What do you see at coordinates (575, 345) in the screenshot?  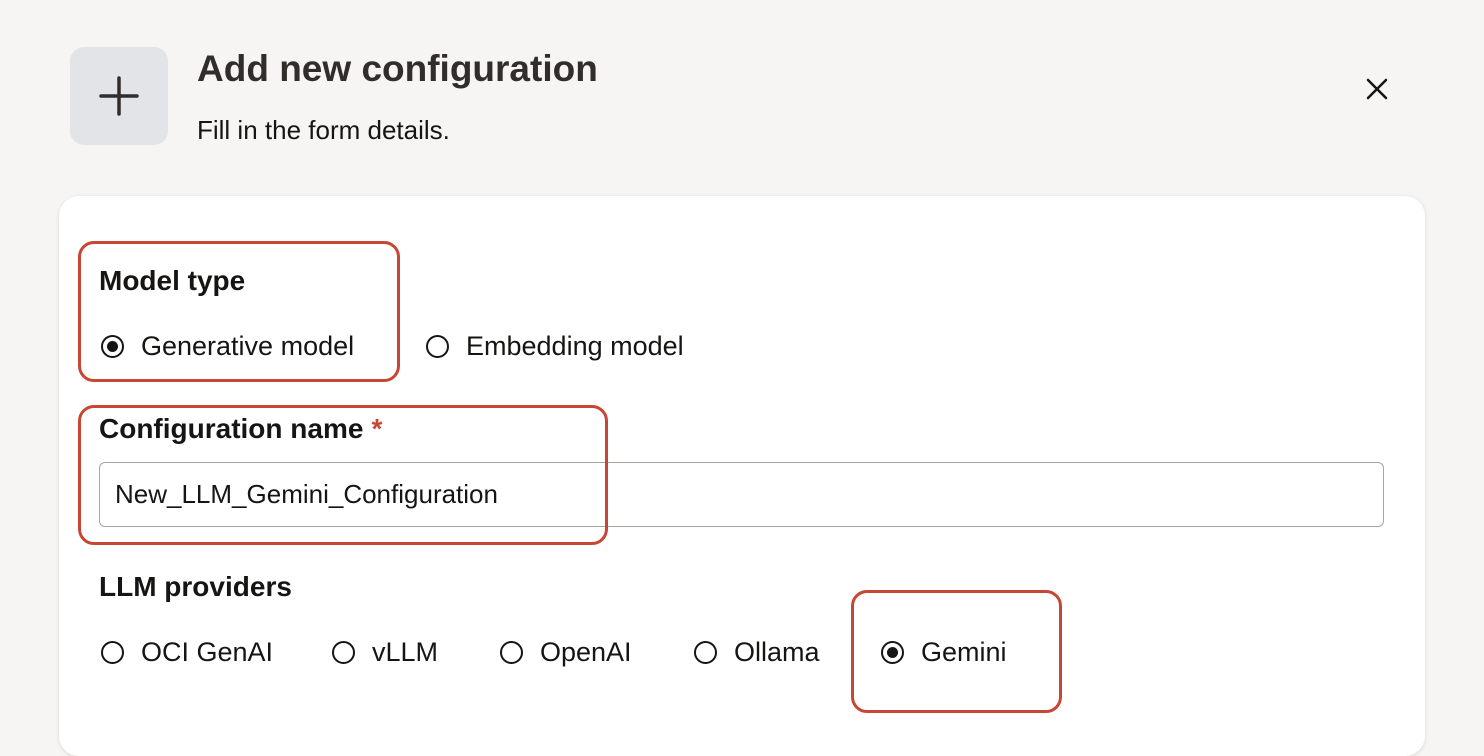 I see `radio-label: Embedding model` at bounding box center [575, 345].